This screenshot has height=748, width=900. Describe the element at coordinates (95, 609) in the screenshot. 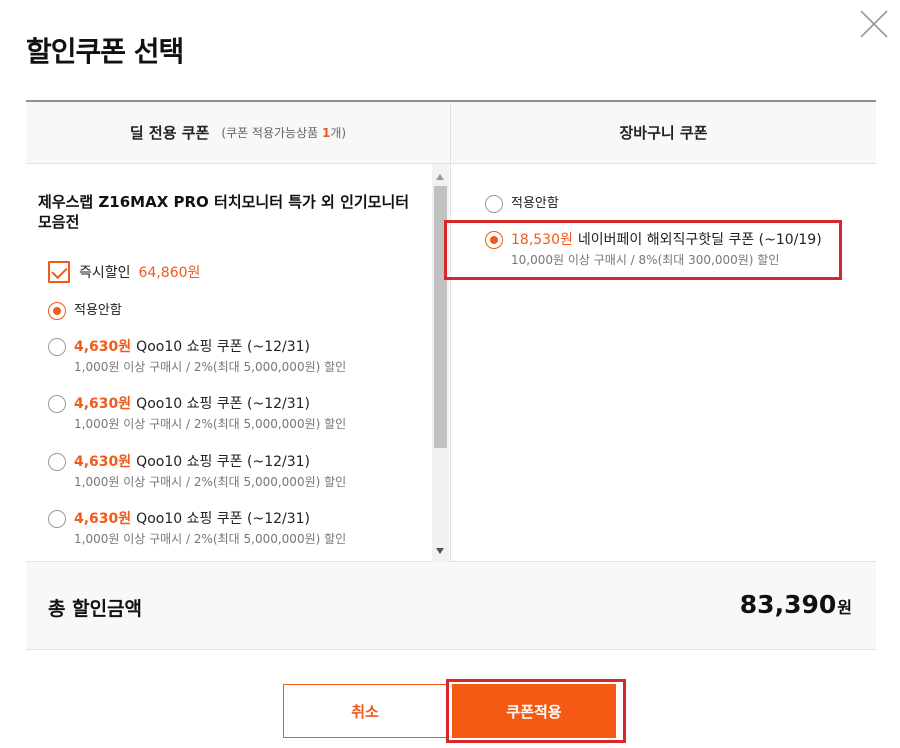

I see `total-discount-label: 총 할인금액` at that location.